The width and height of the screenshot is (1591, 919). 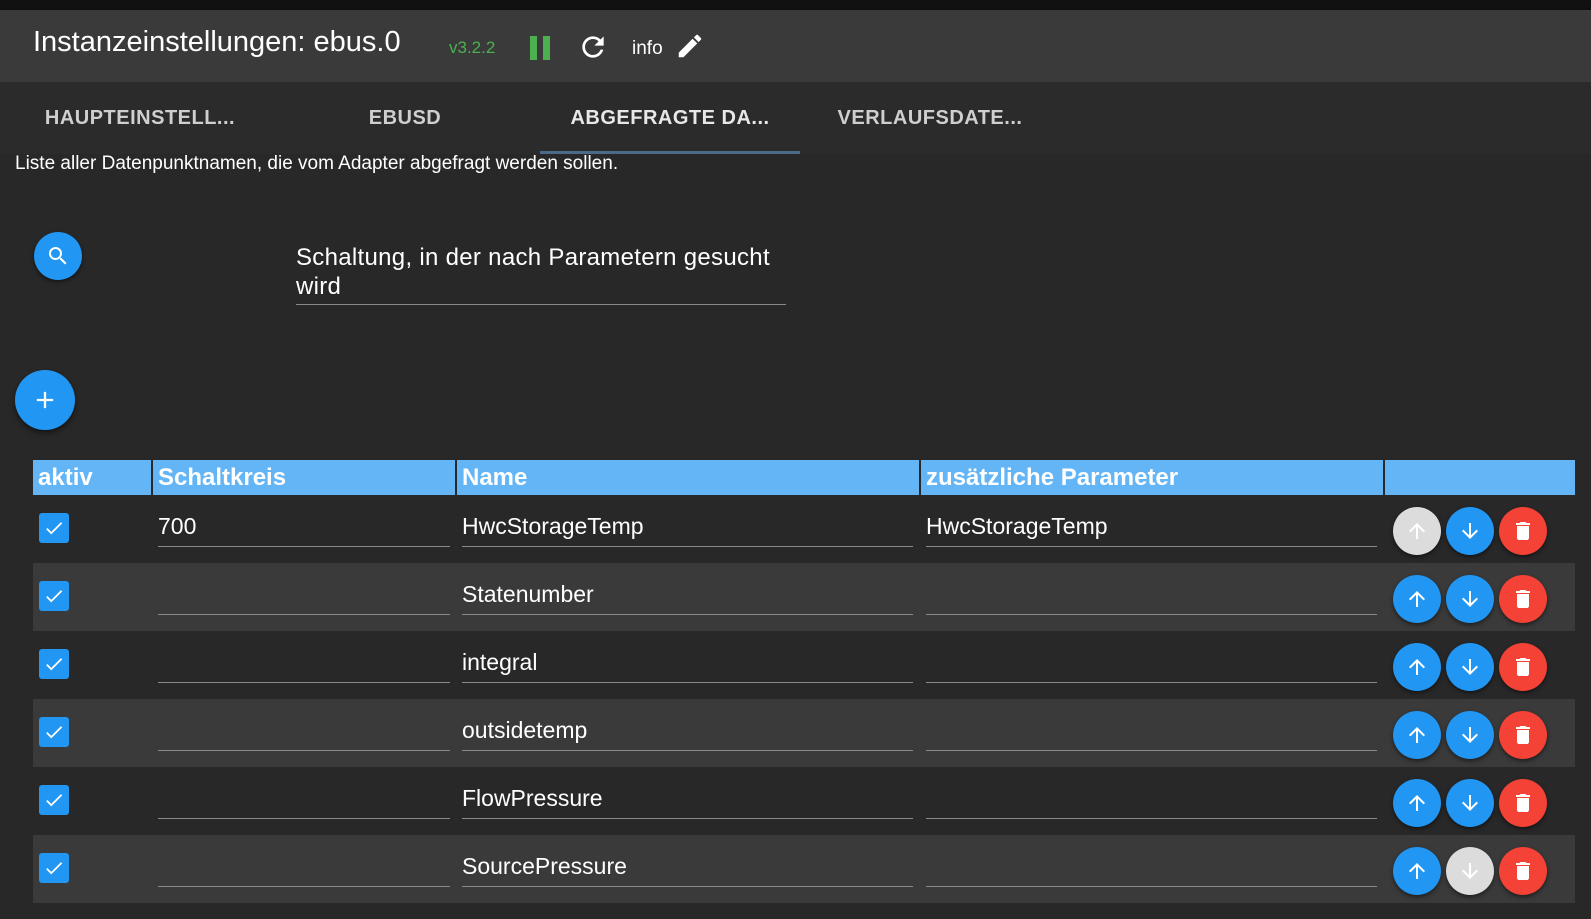 I want to click on name-input: Statenumber, so click(x=687, y=594).